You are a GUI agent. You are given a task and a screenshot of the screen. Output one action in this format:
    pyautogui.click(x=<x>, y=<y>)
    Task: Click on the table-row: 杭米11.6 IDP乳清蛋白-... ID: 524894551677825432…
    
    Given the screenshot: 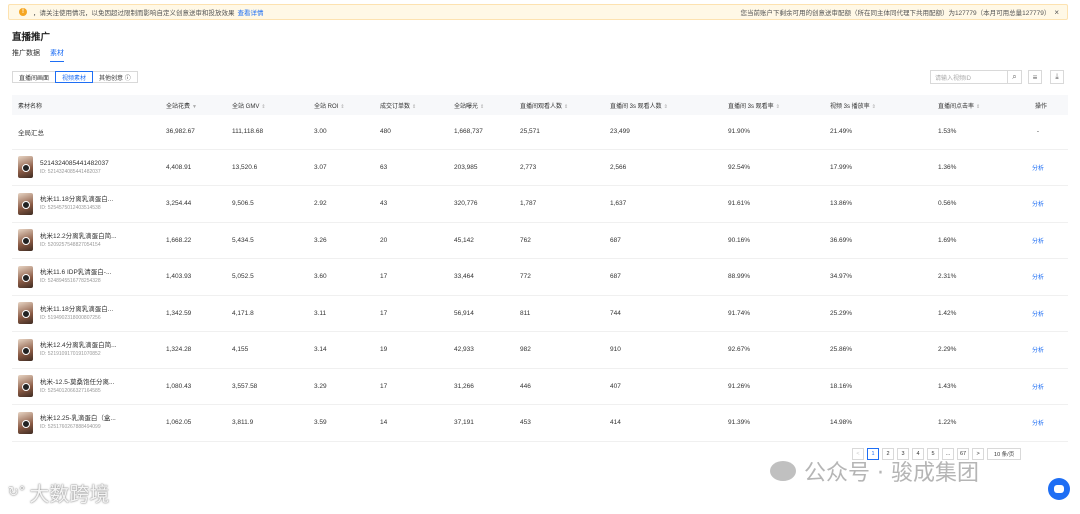 What is the action you would take?
    pyautogui.click(x=540, y=277)
    